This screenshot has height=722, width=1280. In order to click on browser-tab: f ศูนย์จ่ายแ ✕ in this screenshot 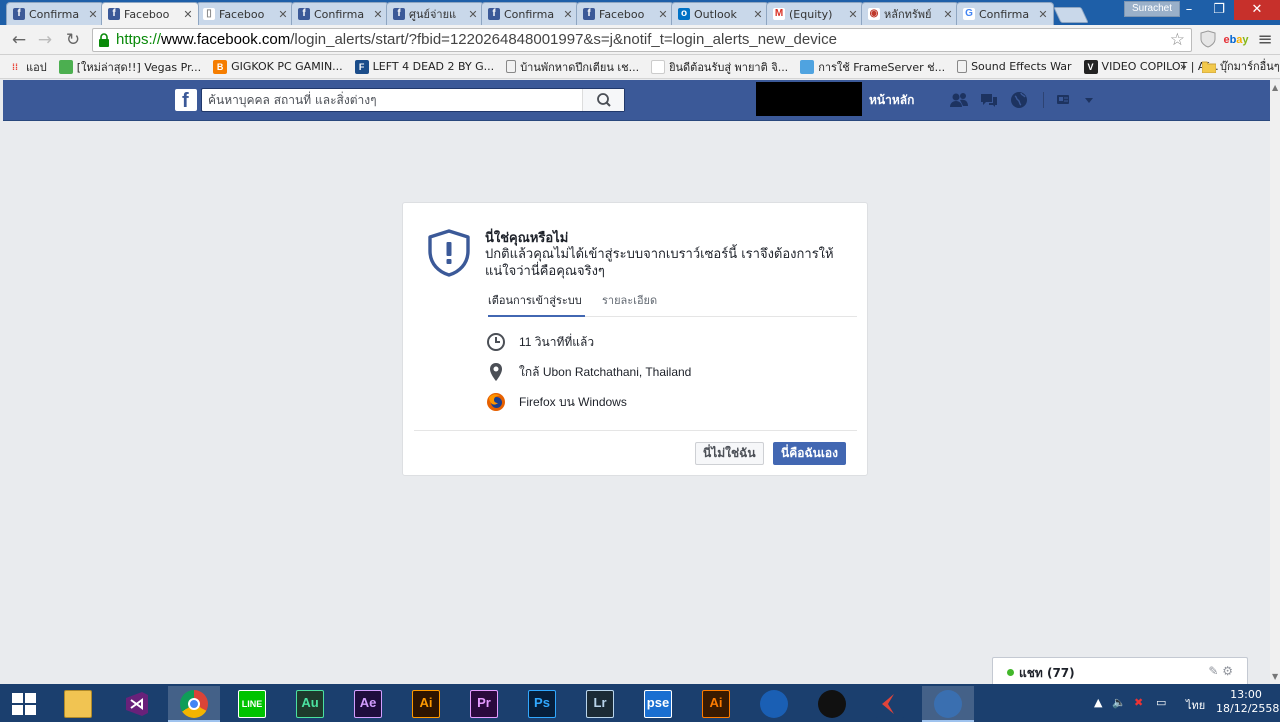, I will do `click(435, 13)`.